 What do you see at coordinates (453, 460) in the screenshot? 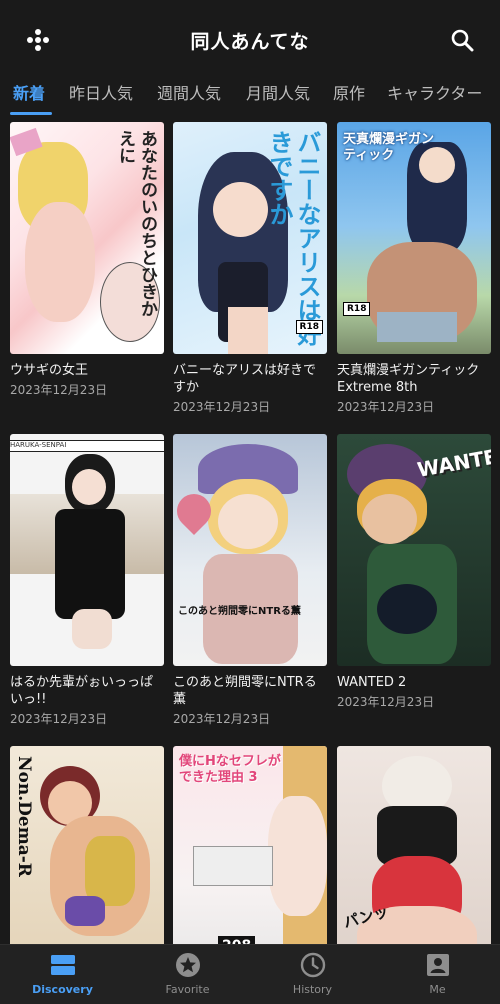
I see `cover-text: WANTED2` at bounding box center [453, 460].